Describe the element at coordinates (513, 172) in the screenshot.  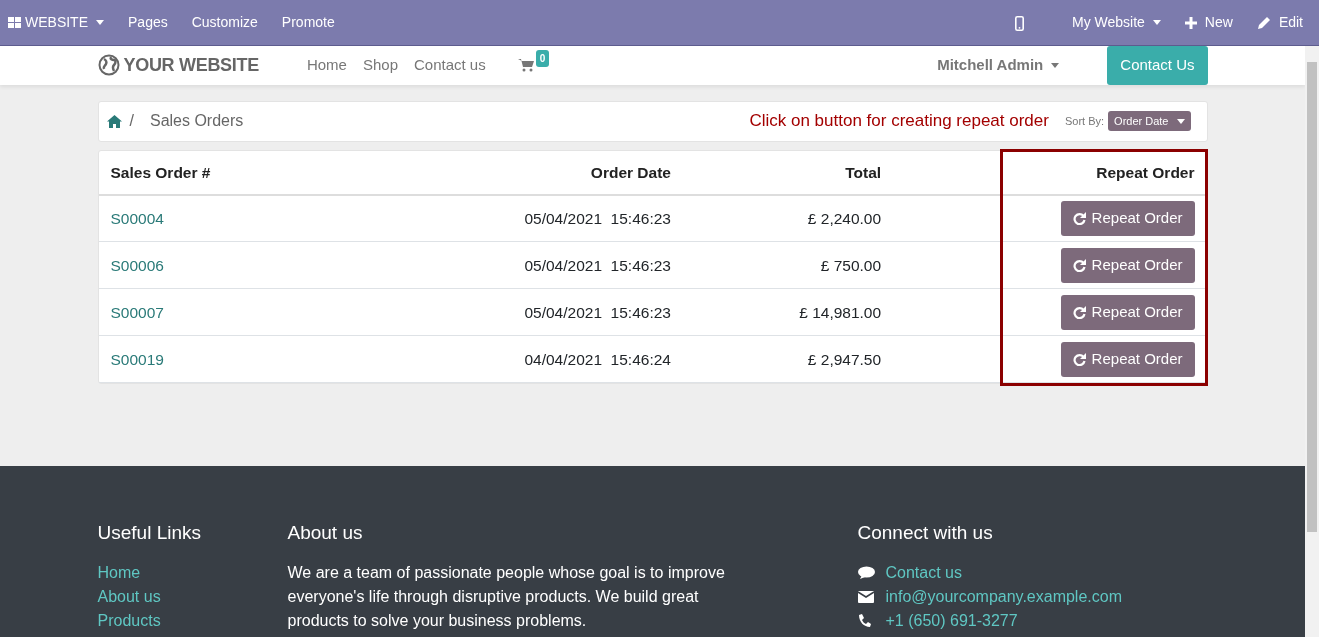
I see `column-header: Order Date` at that location.